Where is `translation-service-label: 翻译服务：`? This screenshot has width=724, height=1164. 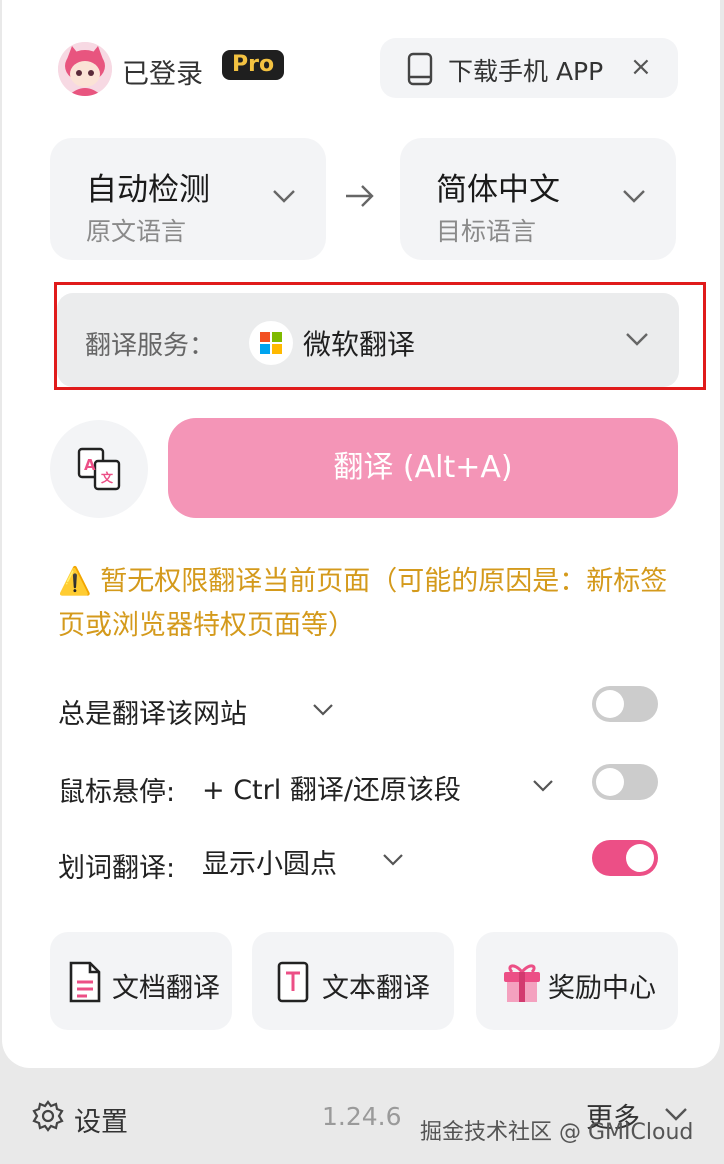
translation-service-label: 翻译服务： is located at coordinates (150, 346).